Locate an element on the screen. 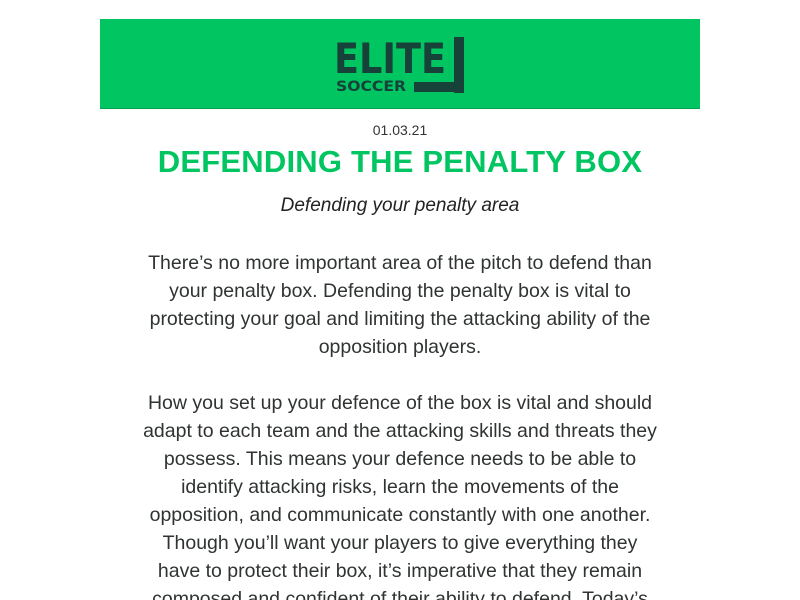 This screenshot has height=600, width=800. article-date: 01.03.21 is located at coordinates (400, 130).